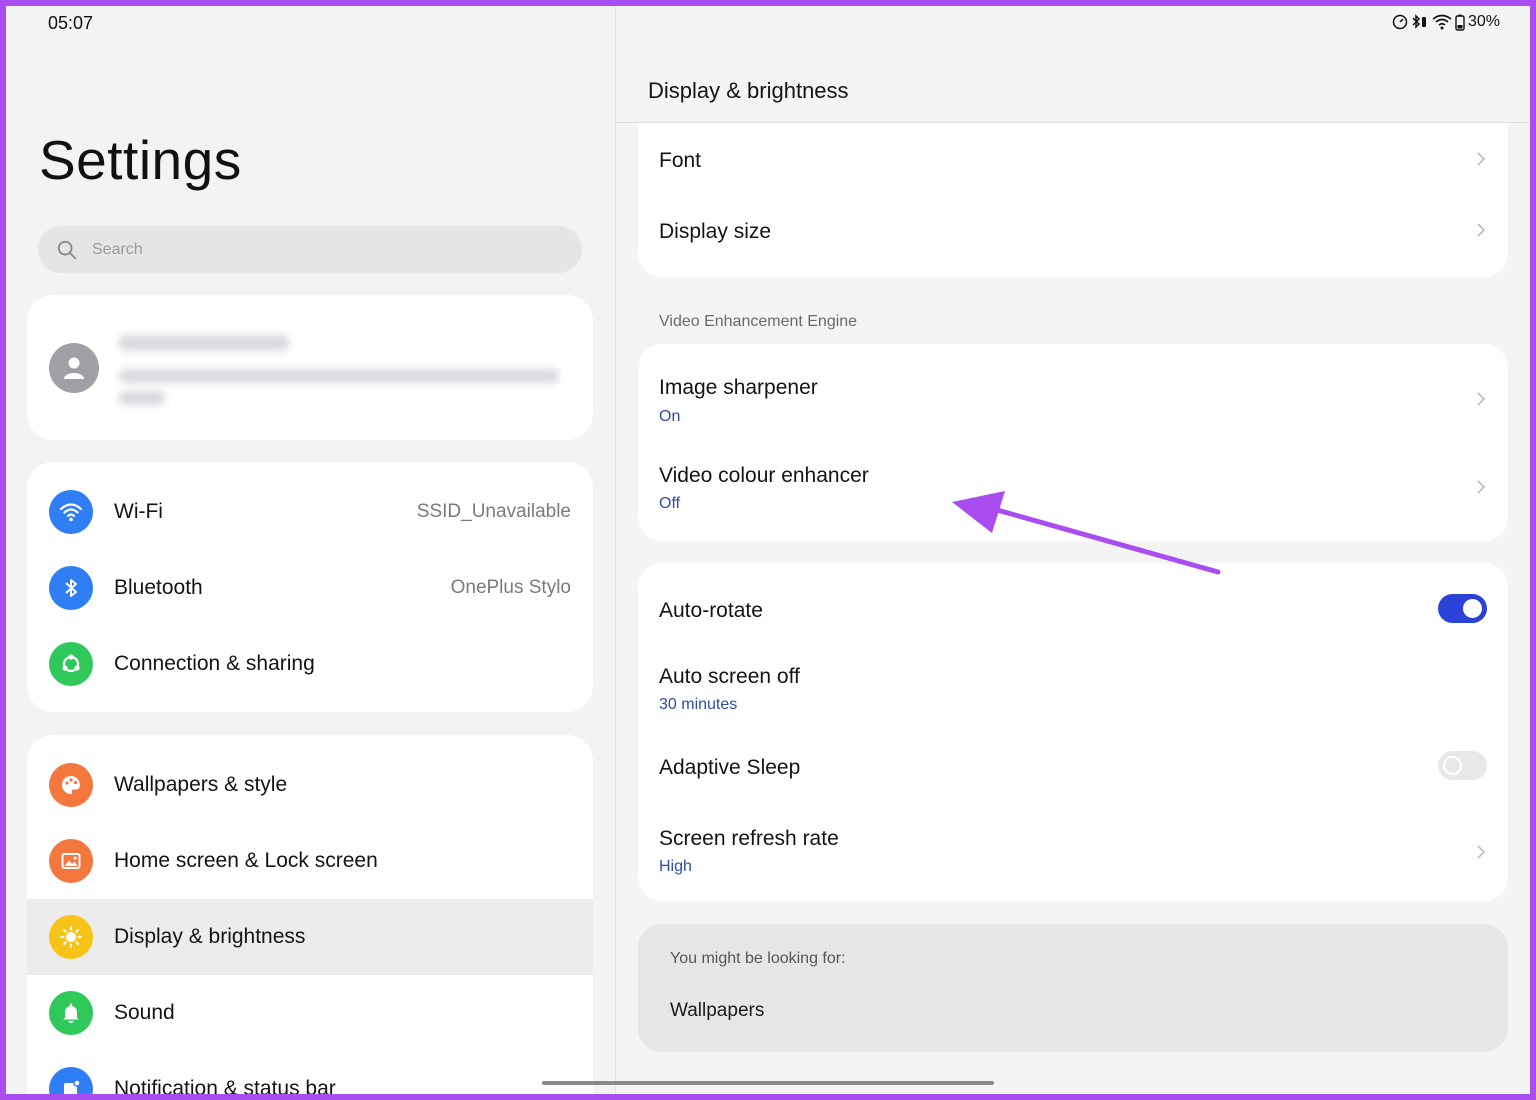 Image resolution: width=1536 pixels, height=1100 pixels. What do you see at coordinates (1073, 491) in the screenshot?
I see `video-colour-enhancer-row: Video colour enhancer Off` at bounding box center [1073, 491].